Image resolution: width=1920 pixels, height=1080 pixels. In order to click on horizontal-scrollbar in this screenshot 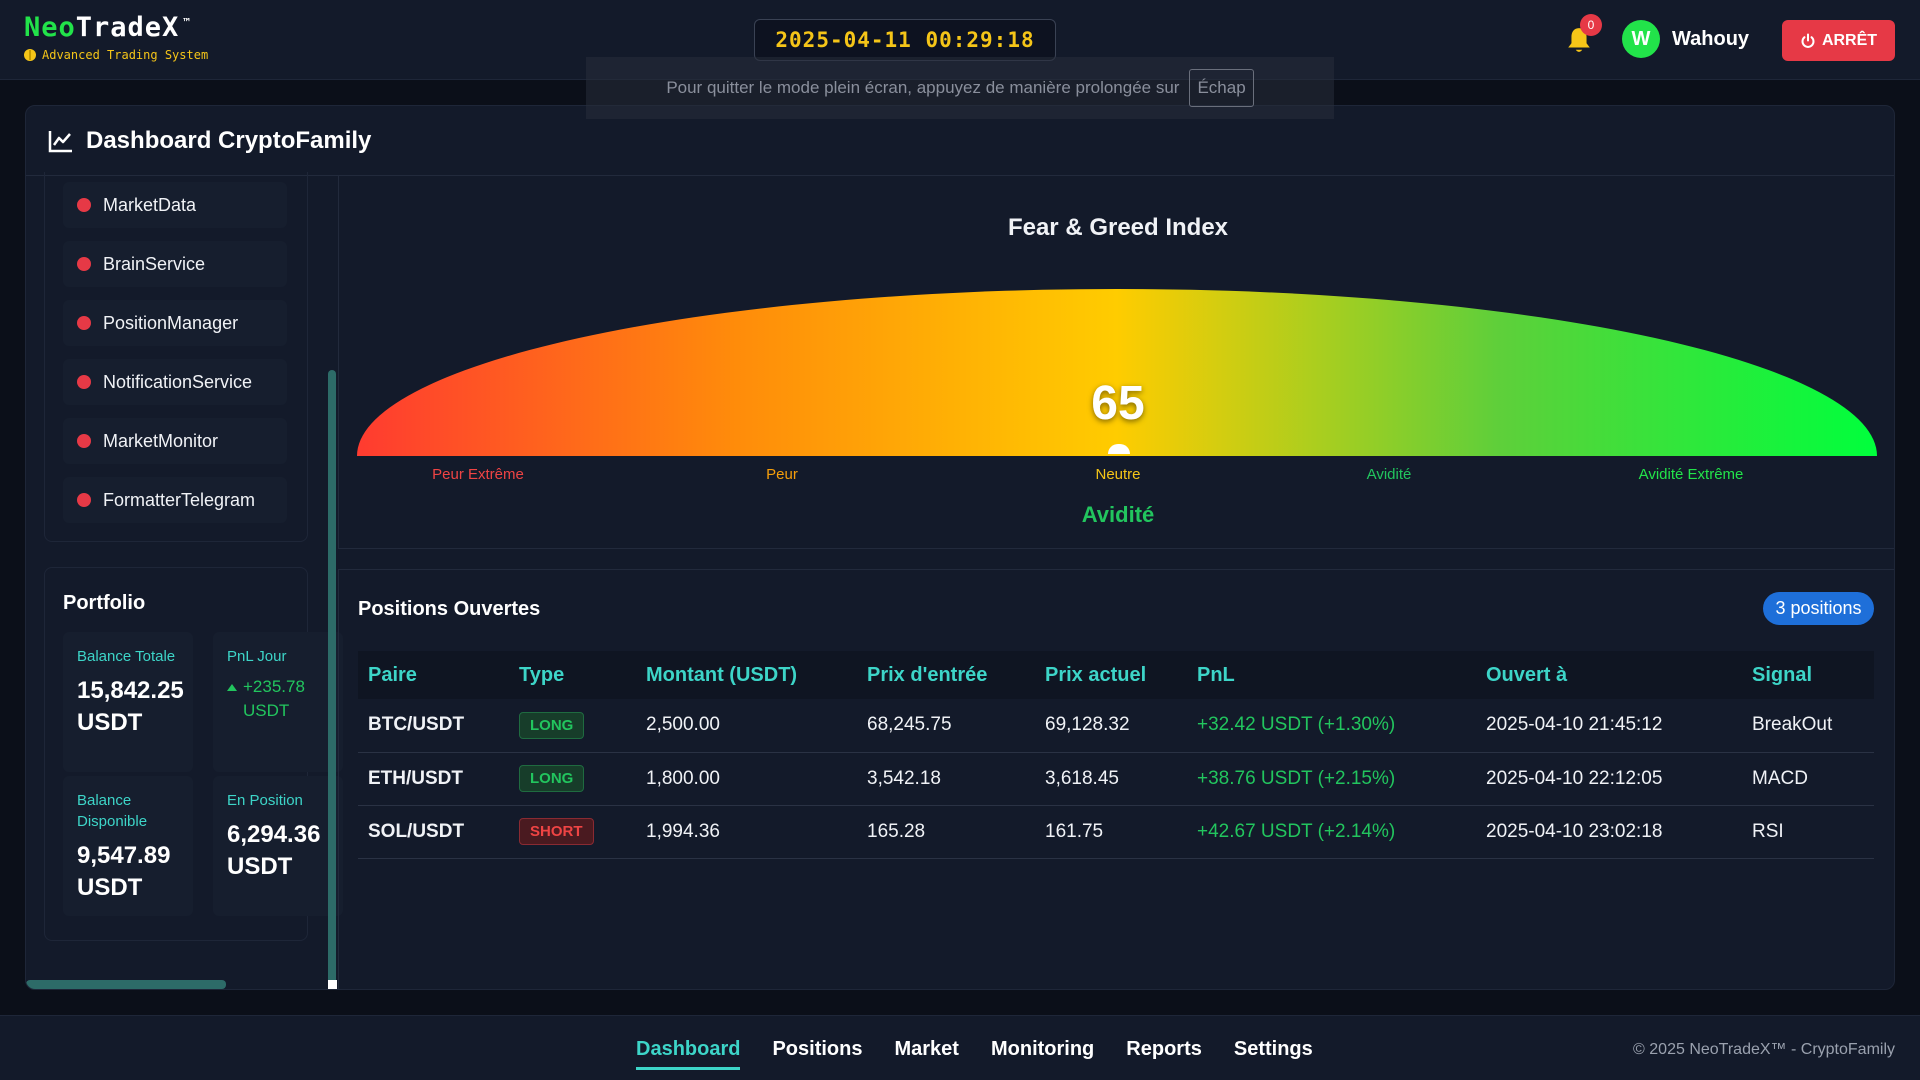, I will do `click(126, 984)`.